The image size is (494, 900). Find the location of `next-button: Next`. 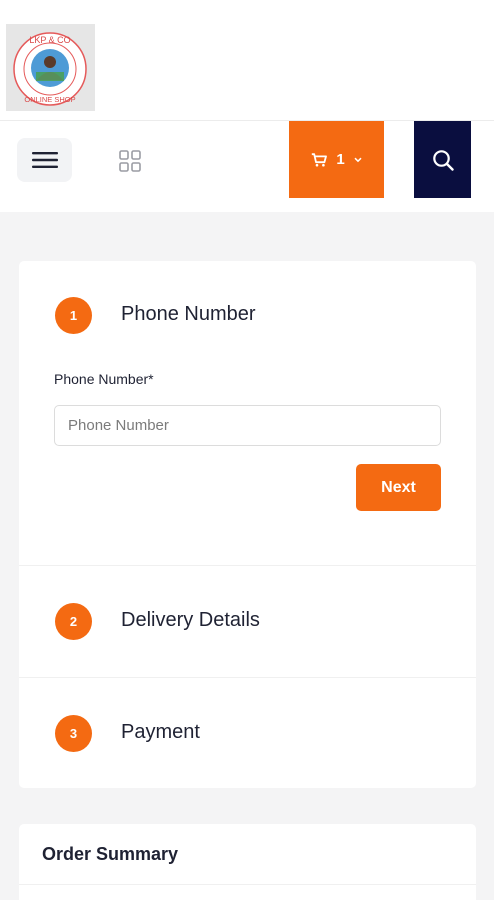

next-button: Next is located at coordinates (398, 487).